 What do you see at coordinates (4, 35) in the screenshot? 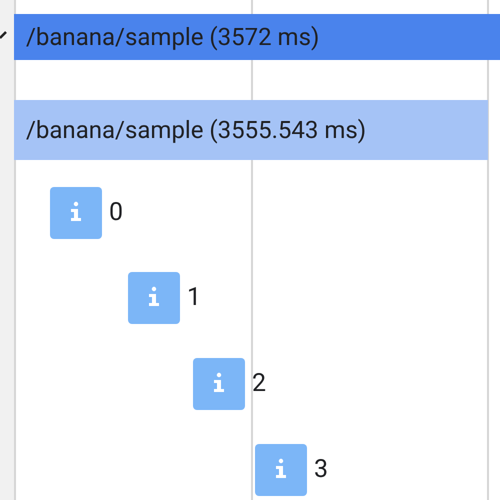
I see `chevron-icon` at bounding box center [4, 35].